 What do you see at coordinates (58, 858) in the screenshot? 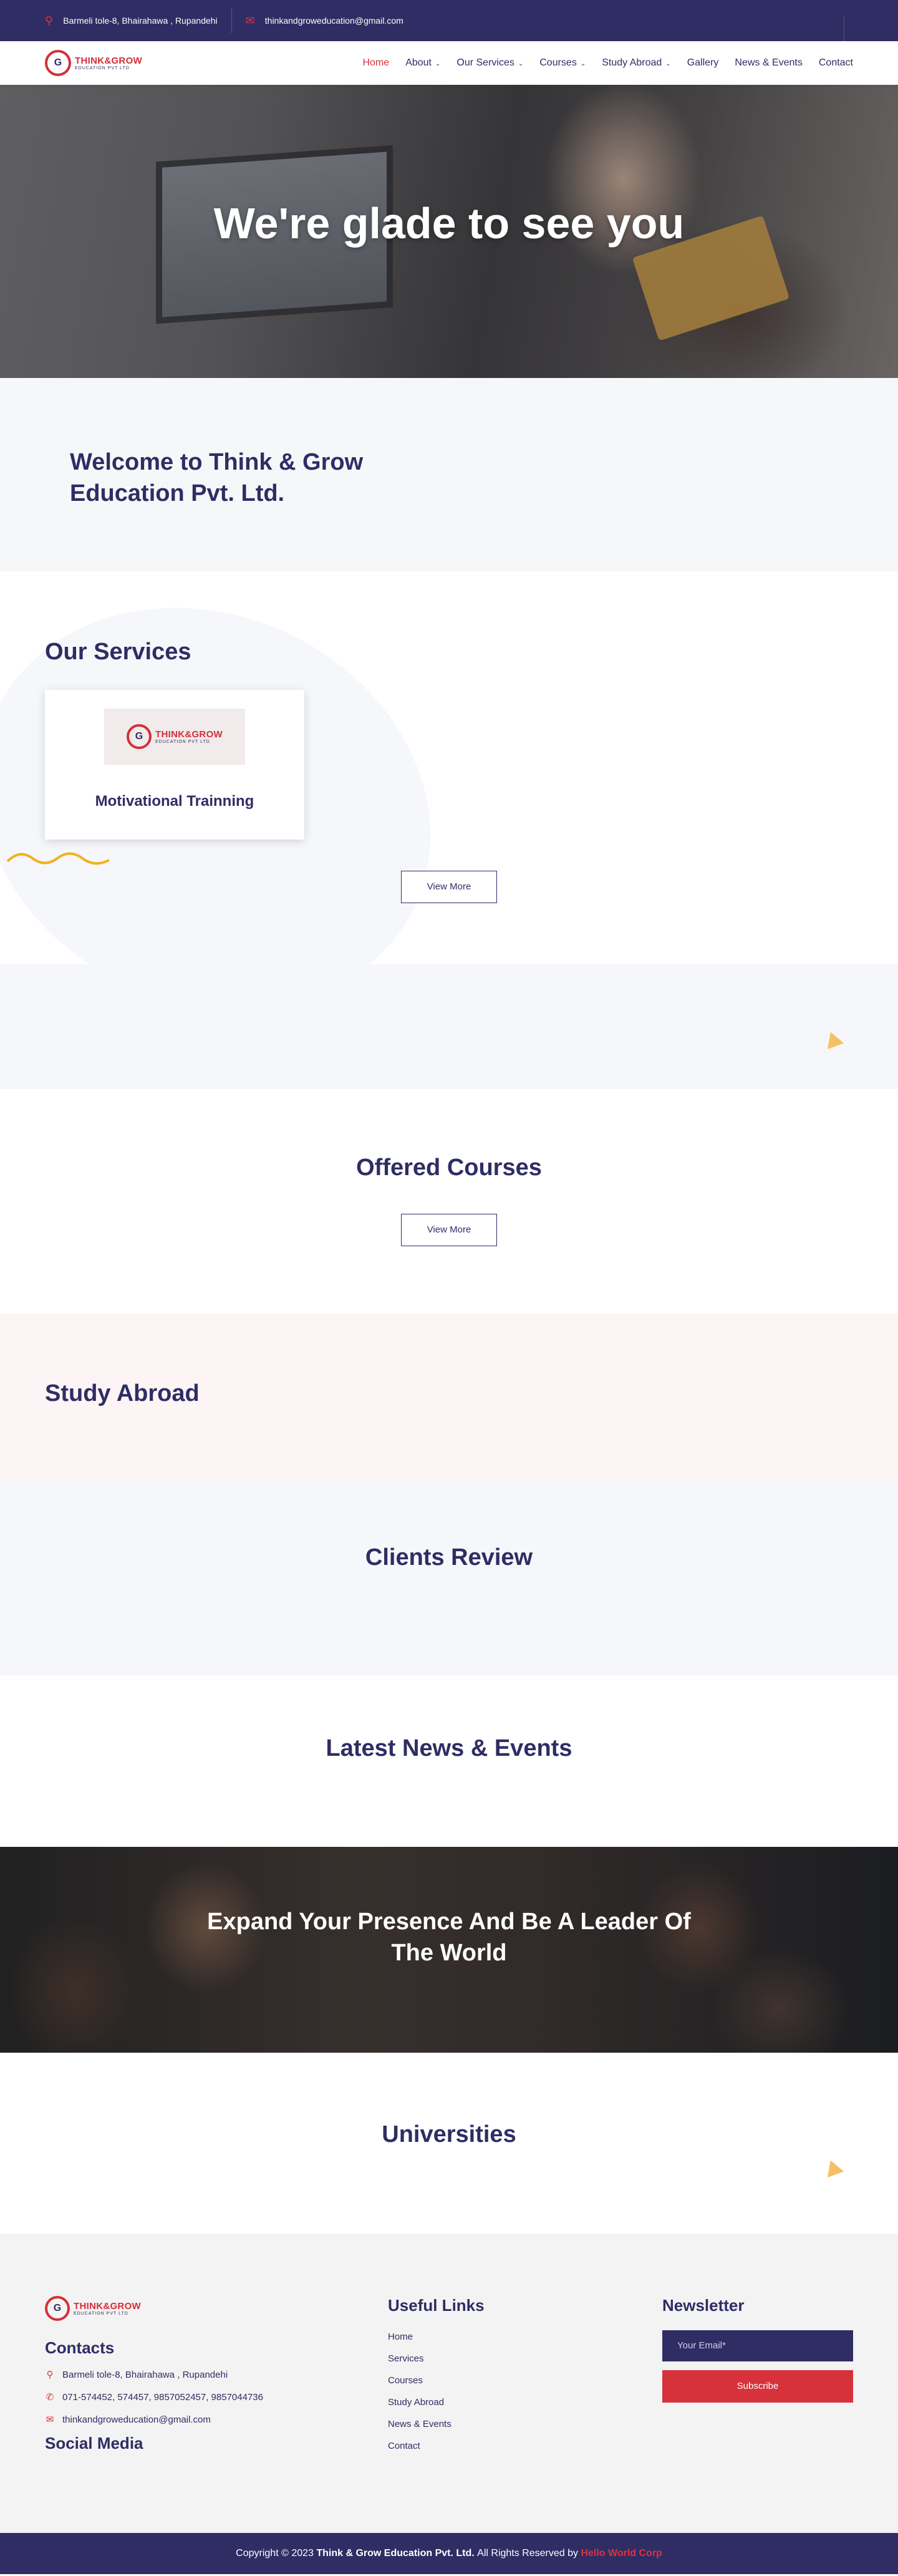
I see `wave-decoration` at bounding box center [58, 858].